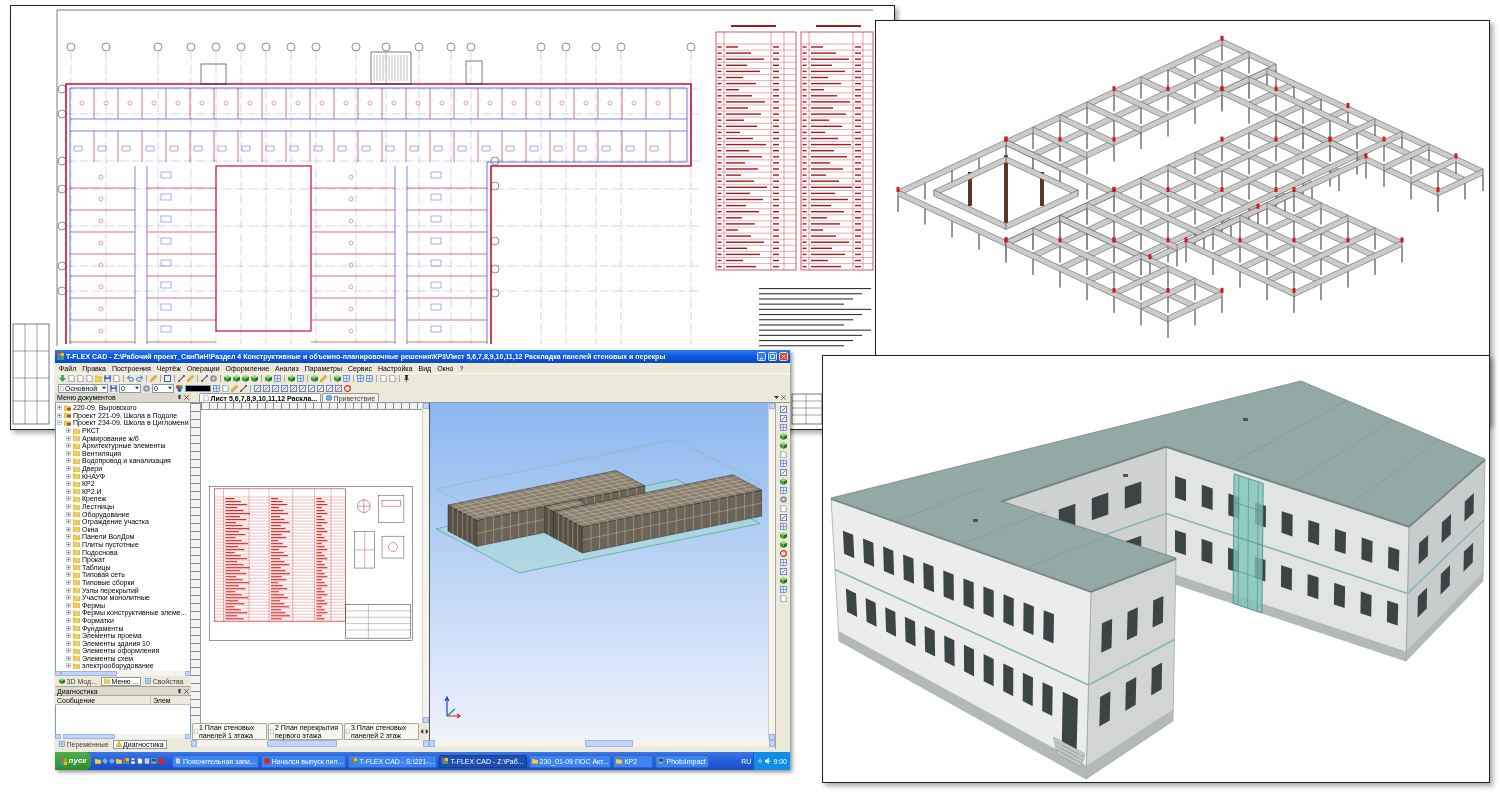  What do you see at coordinates (59, 423) in the screenshot?
I see `minus-box-icon` at bounding box center [59, 423].